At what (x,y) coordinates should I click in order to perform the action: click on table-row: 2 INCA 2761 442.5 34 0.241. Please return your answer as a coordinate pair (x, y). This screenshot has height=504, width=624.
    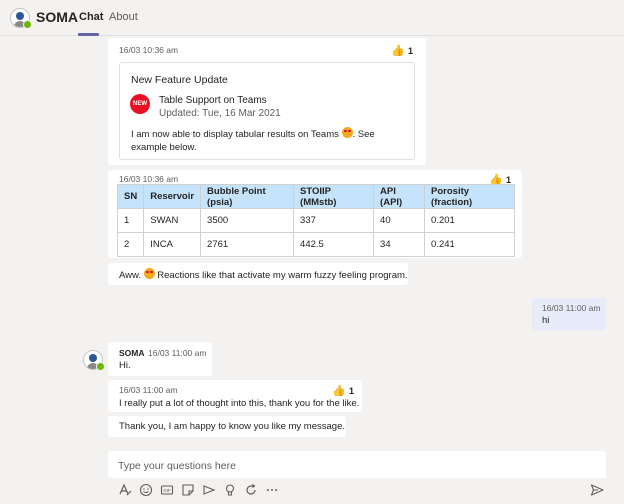
    Looking at the image, I should click on (316, 244).